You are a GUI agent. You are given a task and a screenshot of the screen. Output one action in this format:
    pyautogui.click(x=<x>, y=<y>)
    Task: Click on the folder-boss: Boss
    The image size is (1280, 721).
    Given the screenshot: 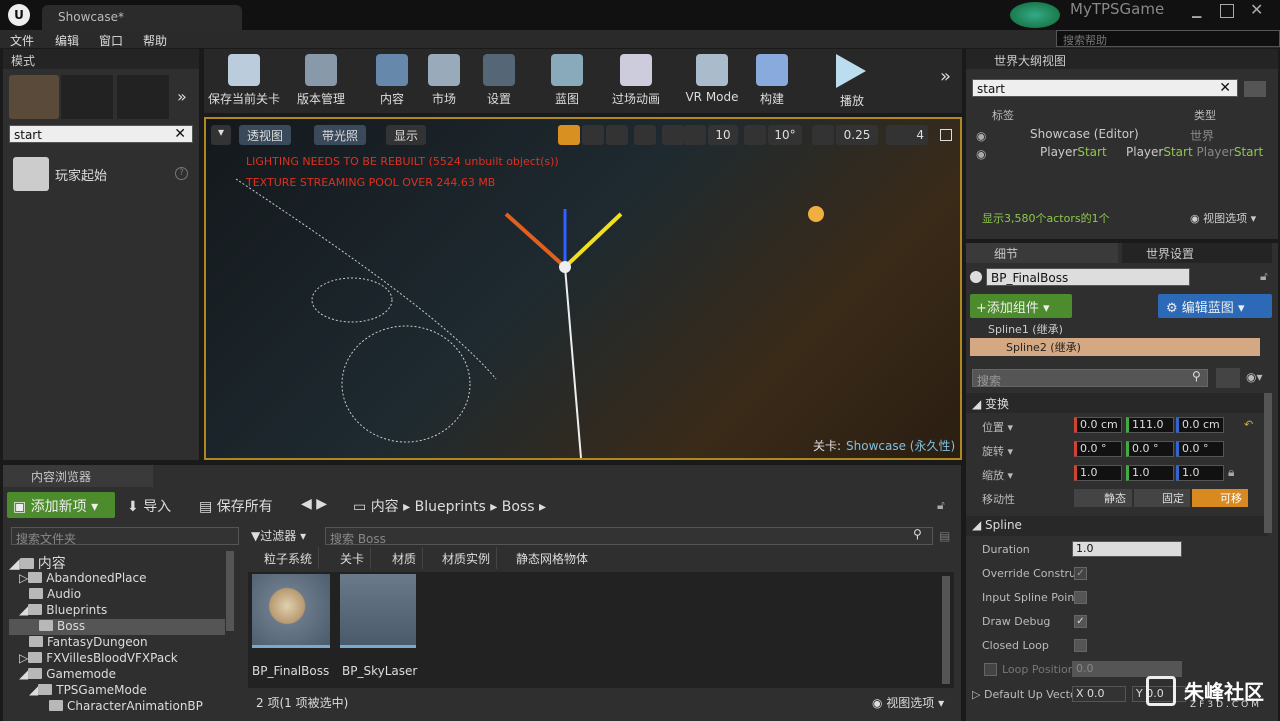 What is the action you would take?
    pyautogui.click(x=117, y=627)
    